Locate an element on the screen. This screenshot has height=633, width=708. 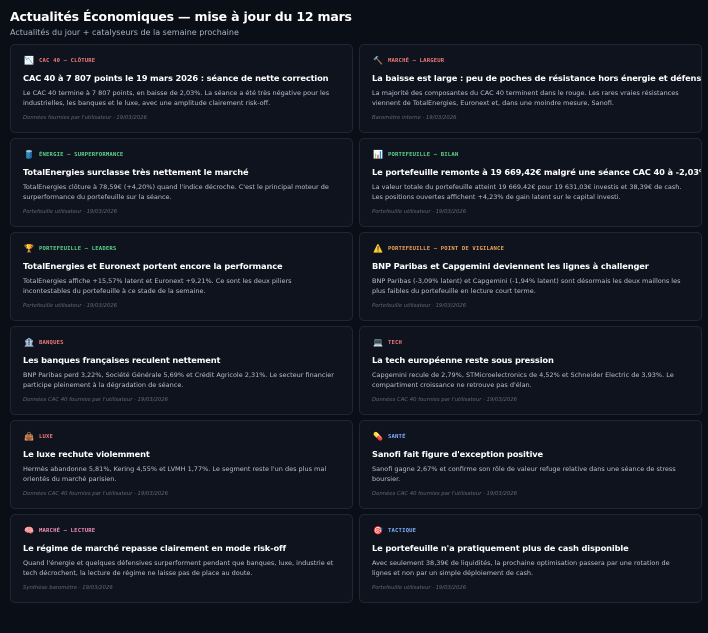
laptop-icon: 💻 is located at coordinates (378, 342).